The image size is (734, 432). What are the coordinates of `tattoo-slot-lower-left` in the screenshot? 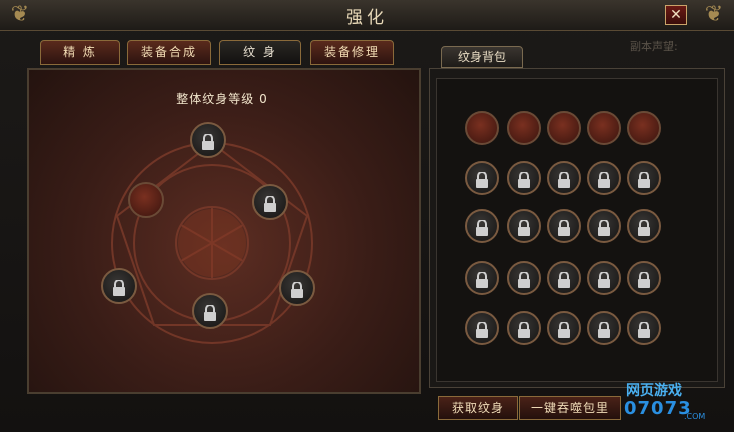 It's located at (119, 286).